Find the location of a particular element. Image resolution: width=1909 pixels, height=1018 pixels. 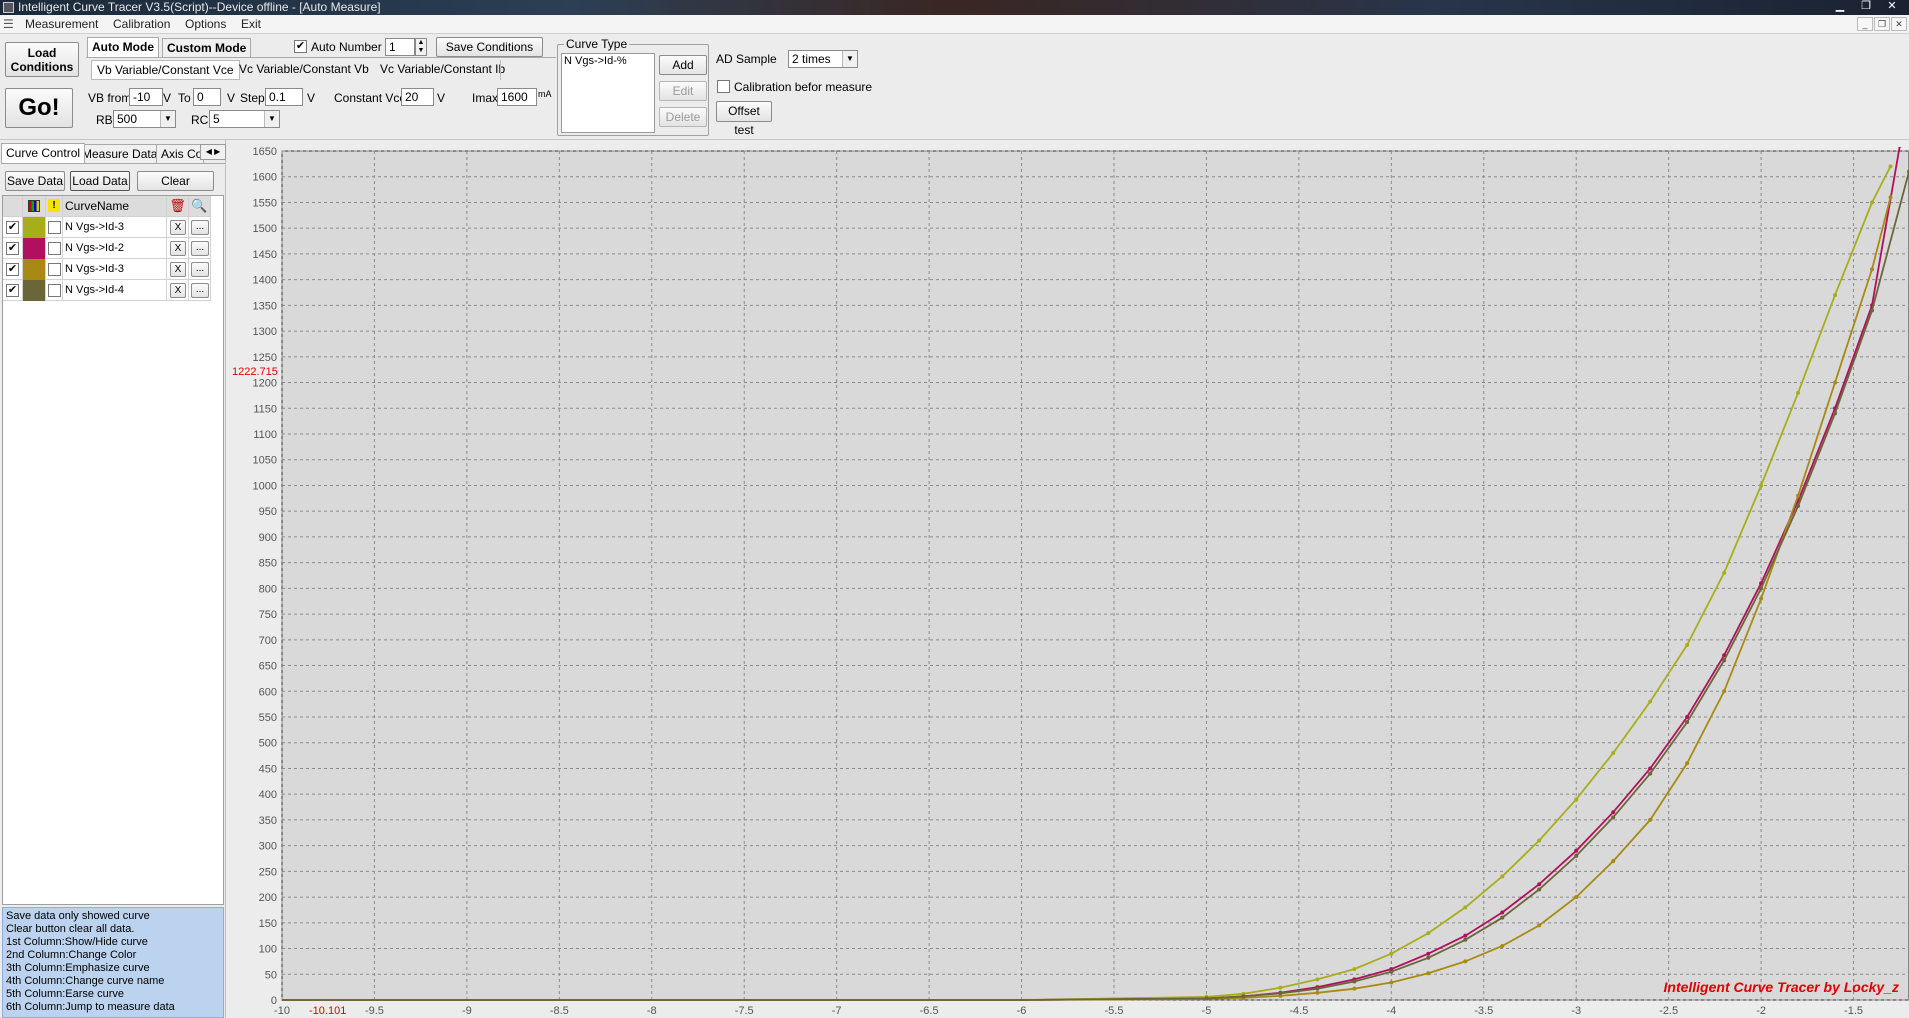

to-label: To is located at coordinates (184, 98).